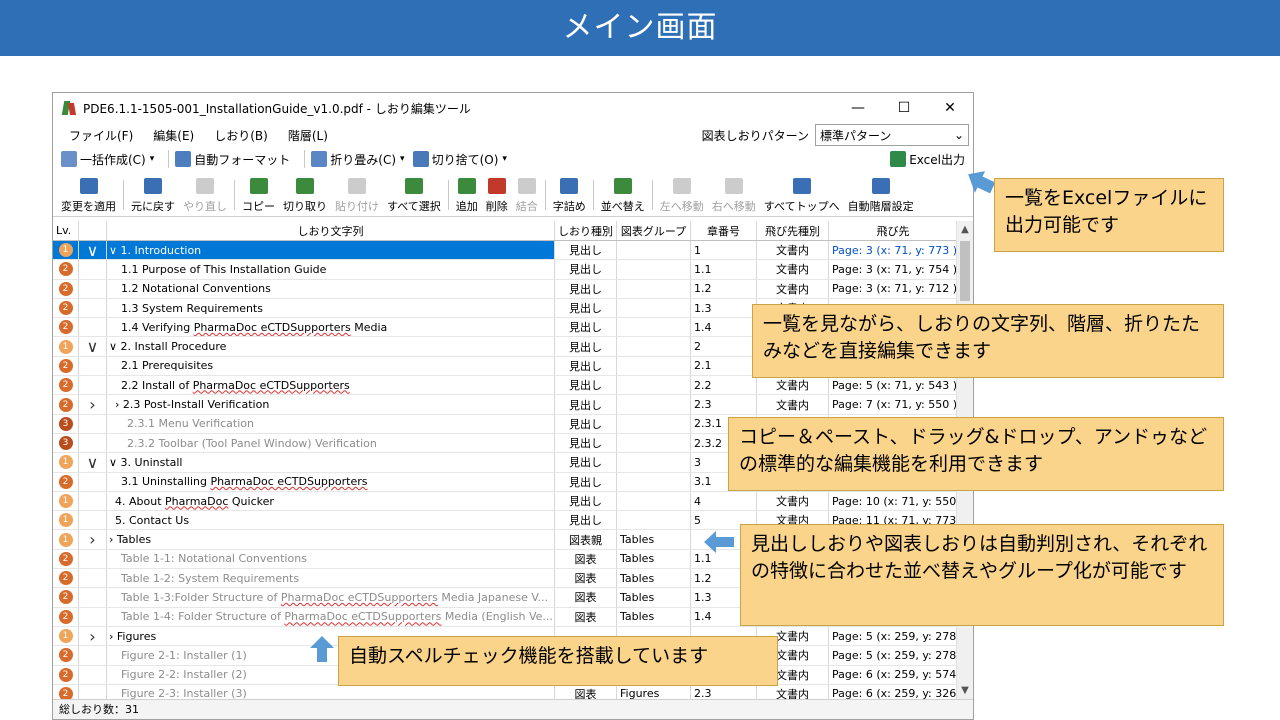  I want to click on header-kind: しおり種別, so click(586, 230).